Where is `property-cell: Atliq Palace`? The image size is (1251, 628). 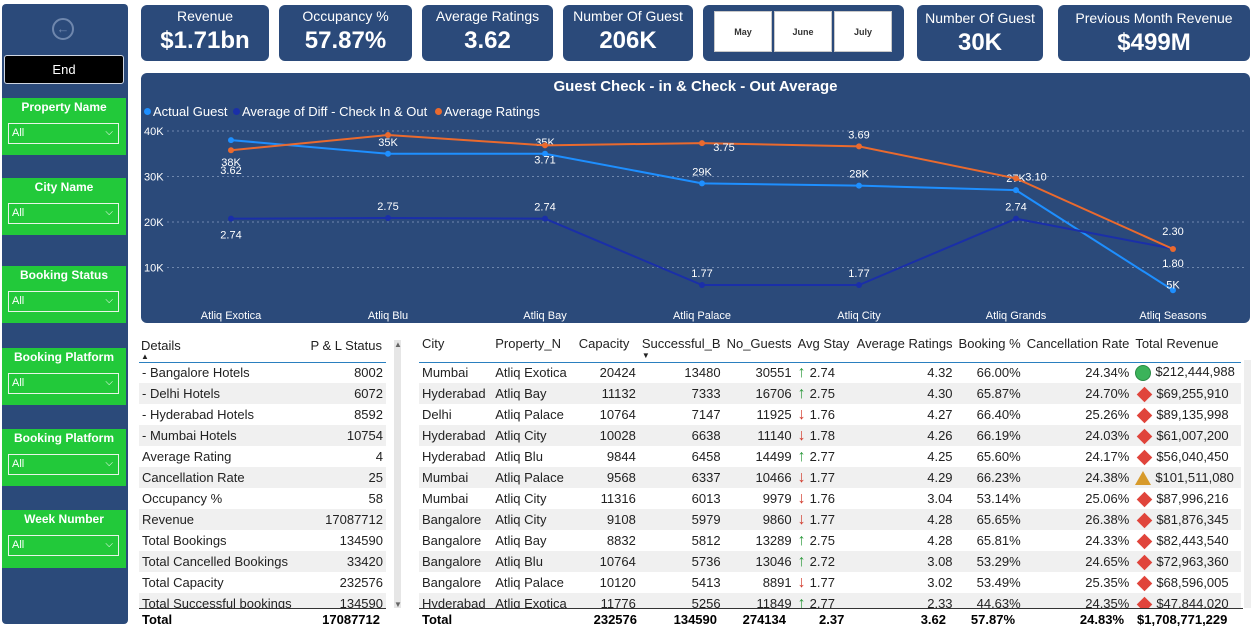
property-cell: Atliq Palace is located at coordinates (529, 414).